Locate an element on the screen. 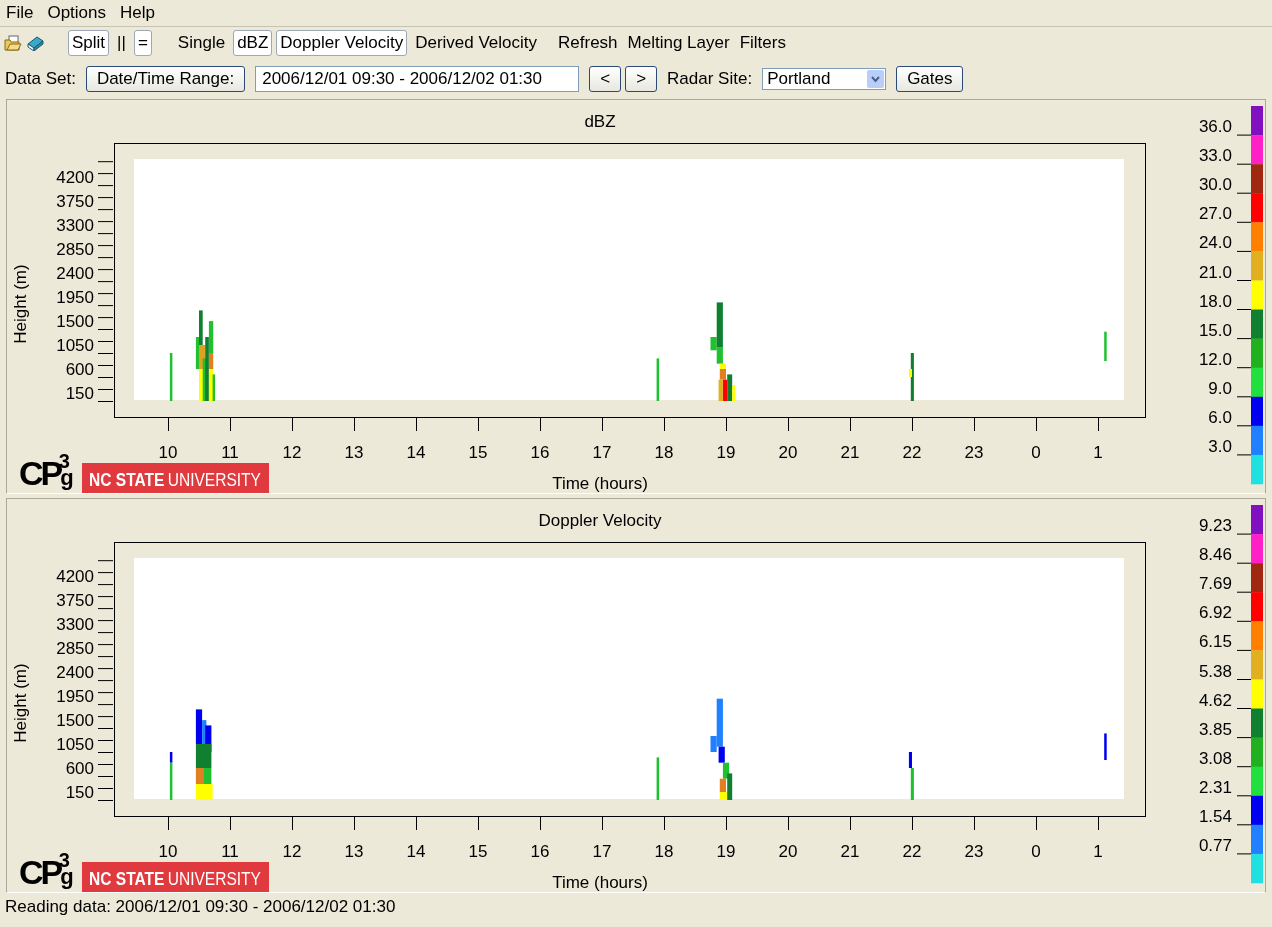  menu-item: Options is located at coordinates (76, 13).